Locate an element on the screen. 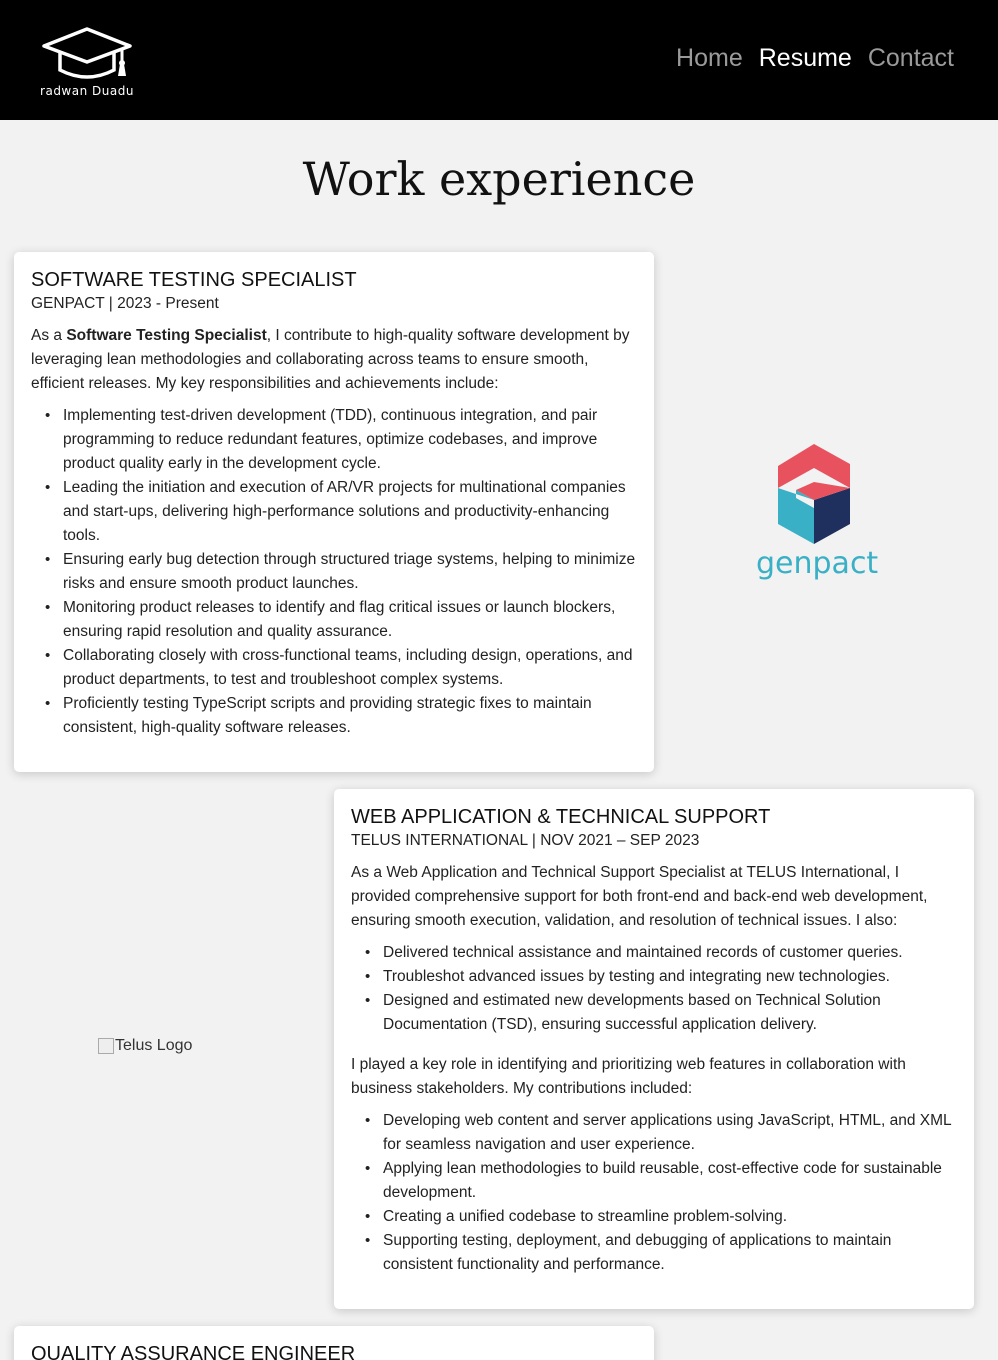 The width and height of the screenshot is (998, 1360). main-nav: Home Resume Contact is located at coordinates (815, 58).